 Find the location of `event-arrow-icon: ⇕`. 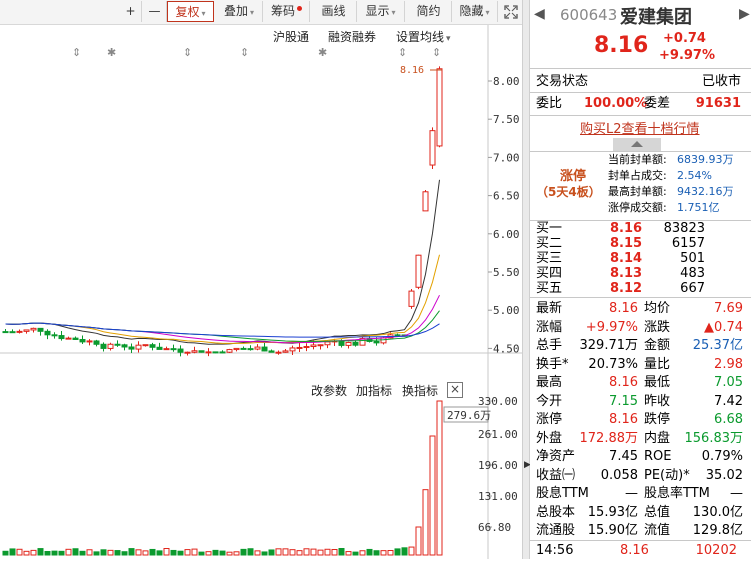

event-arrow-icon: ⇕ is located at coordinates (402, 52).